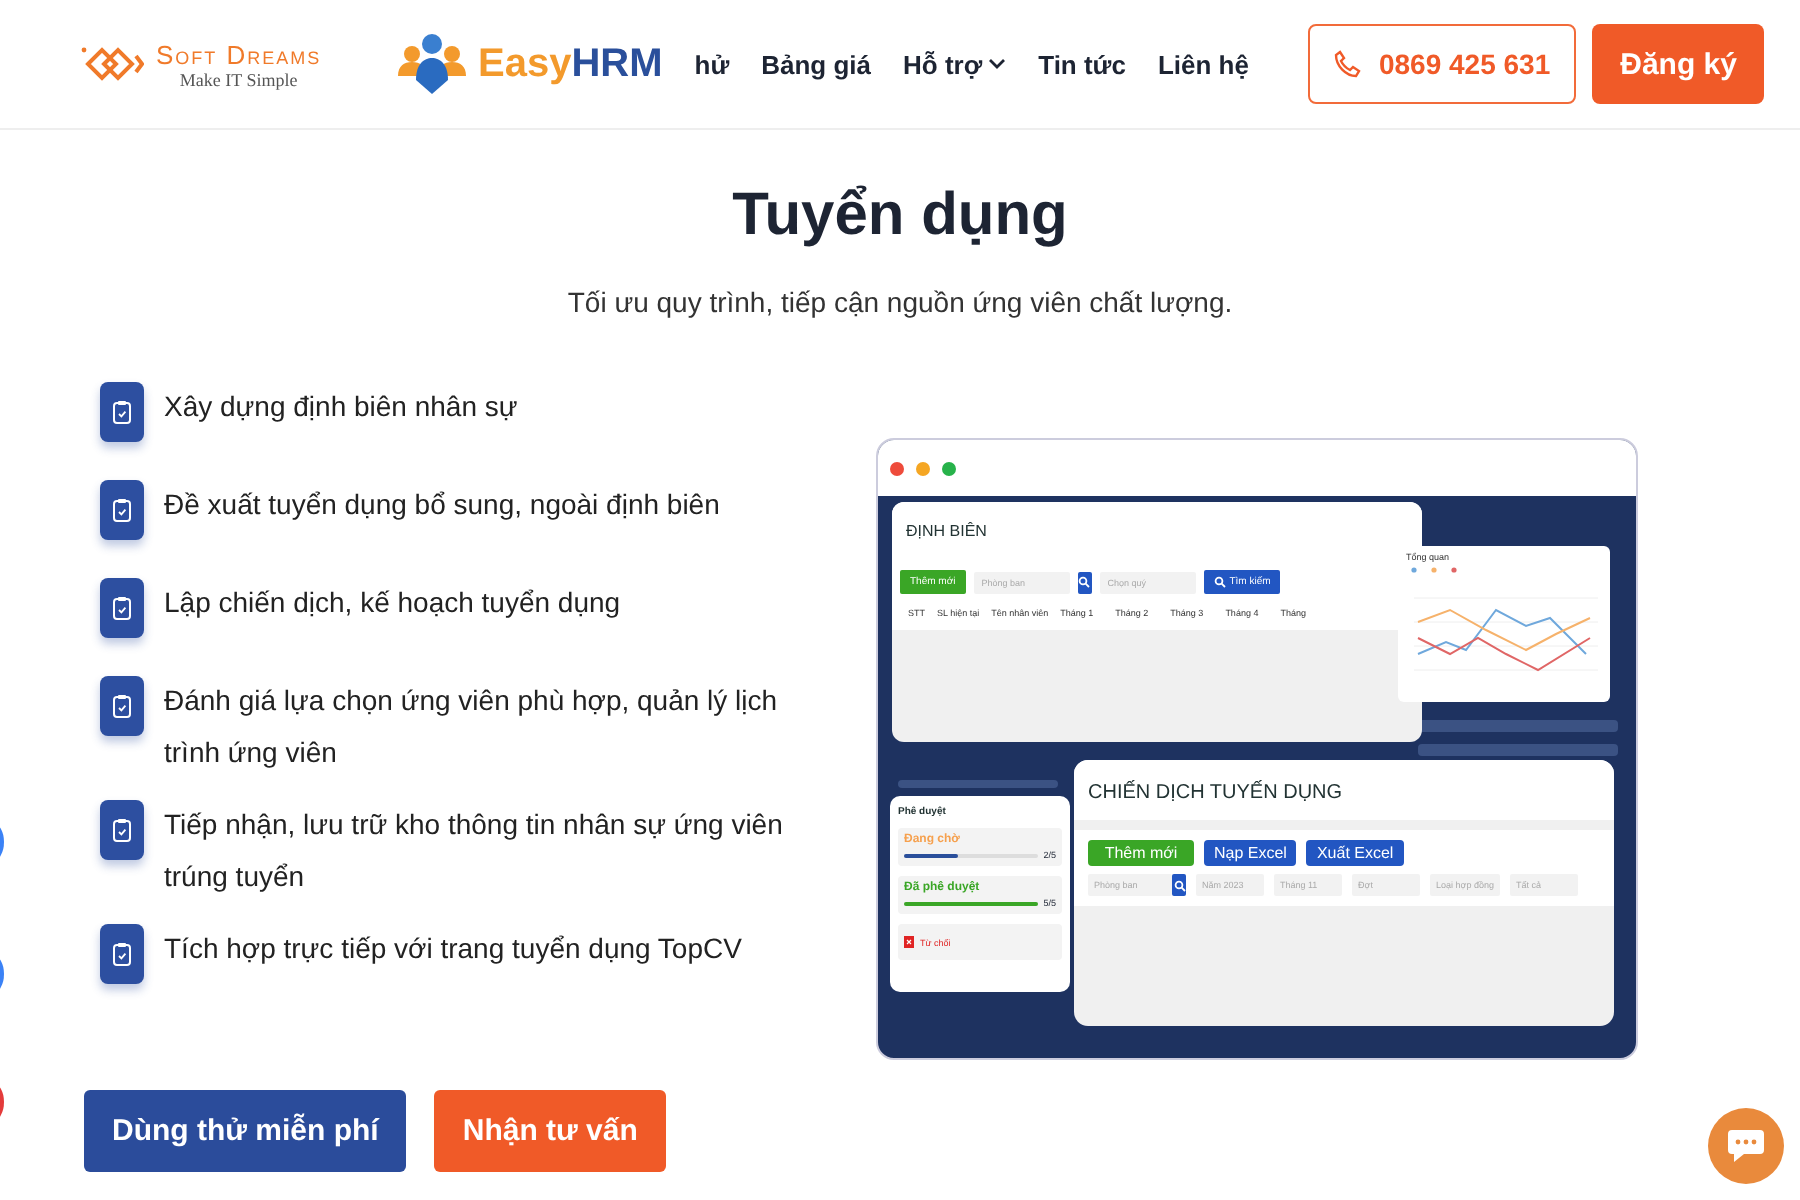 This screenshot has width=1800, height=1200. Describe the element at coordinates (900, 216) in the screenshot. I see `page-title: Tuyển dụng` at that location.